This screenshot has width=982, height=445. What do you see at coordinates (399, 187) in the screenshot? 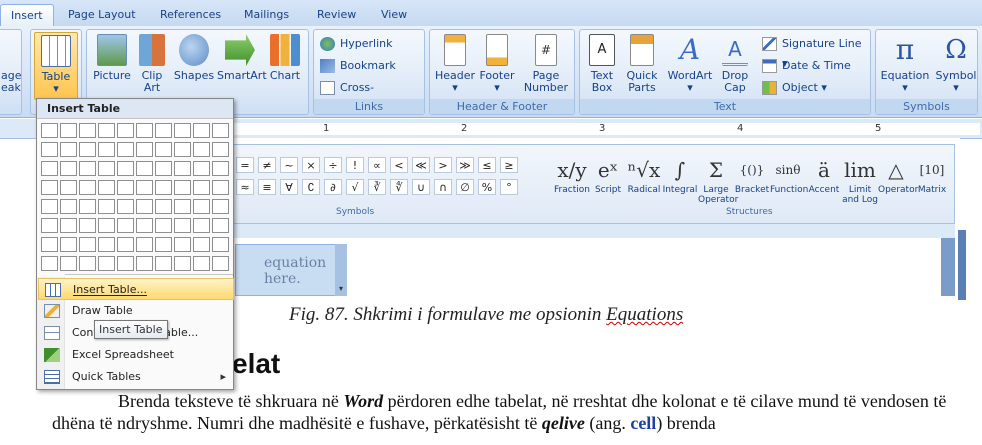
I see `symbol-cell: ∜` at bounding box center [399, 187].